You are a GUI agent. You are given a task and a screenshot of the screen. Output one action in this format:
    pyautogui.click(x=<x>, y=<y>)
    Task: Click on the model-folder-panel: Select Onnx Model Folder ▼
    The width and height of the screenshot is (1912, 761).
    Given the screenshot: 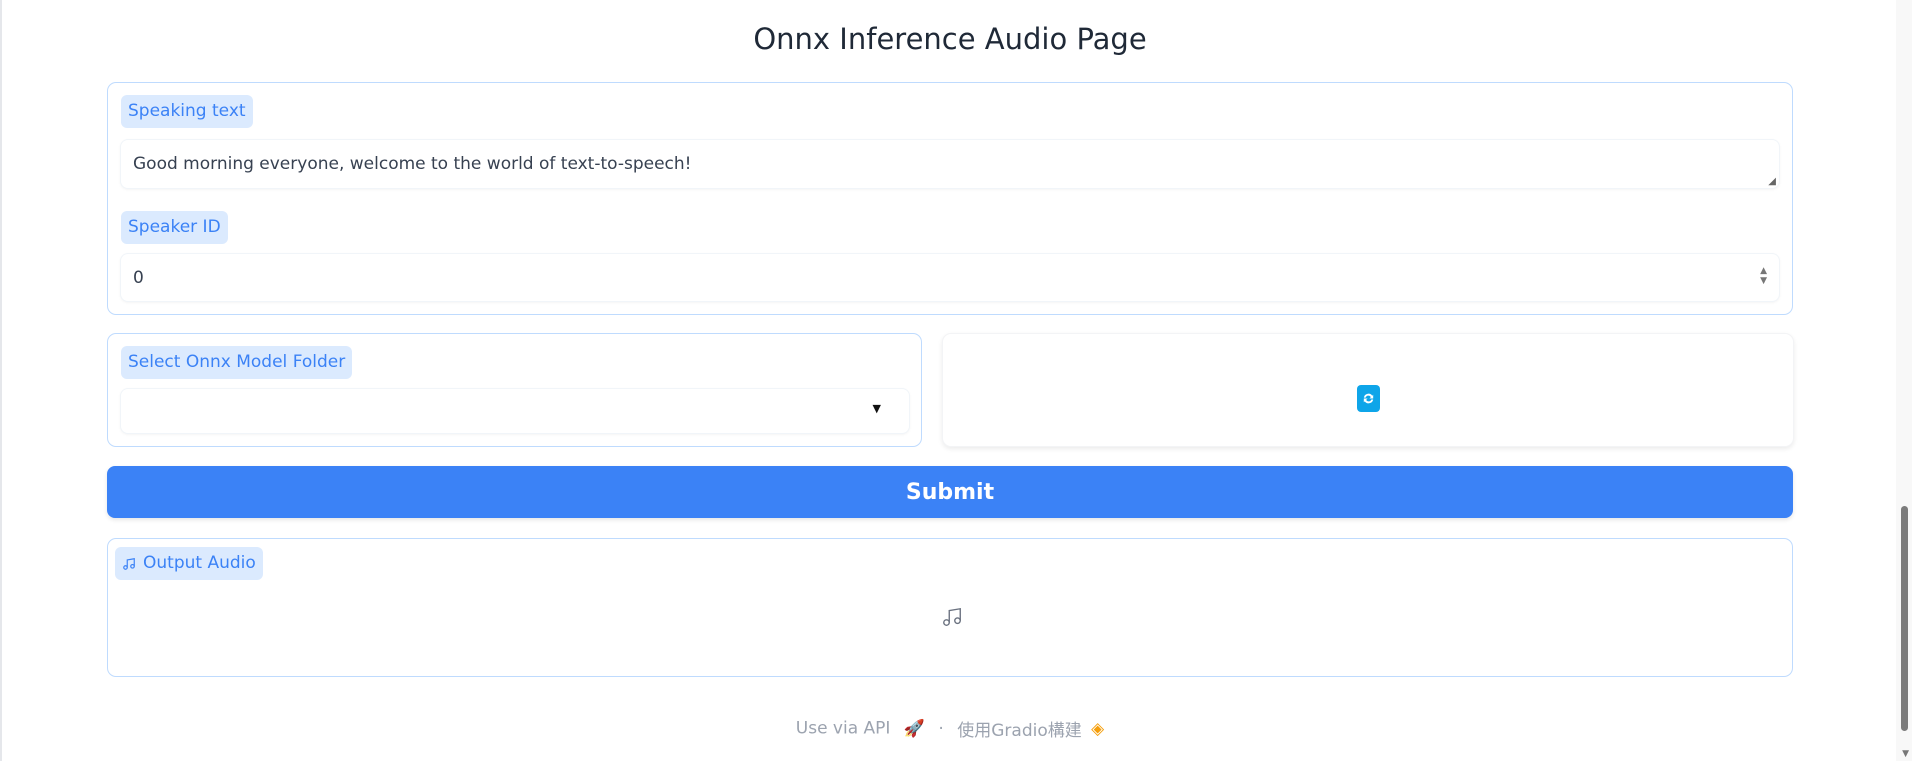 What is the action you would take?
    pyautogui.click(x=514, y=390)
    